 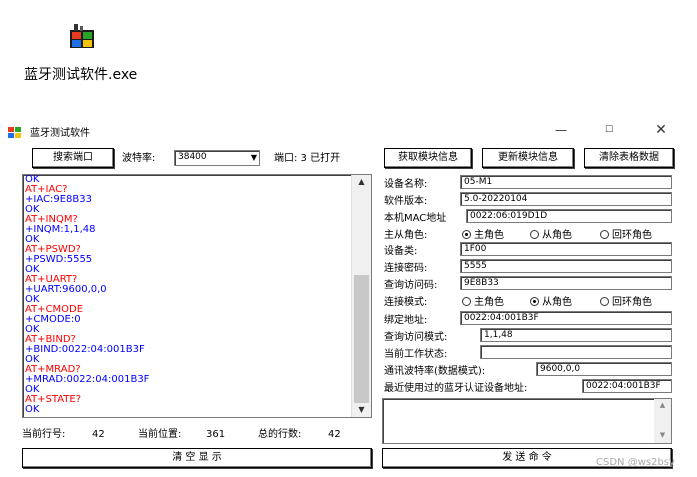 I want to click on log-line: +MRAD:0022:04:001B3F, so click(x=87, y=379).